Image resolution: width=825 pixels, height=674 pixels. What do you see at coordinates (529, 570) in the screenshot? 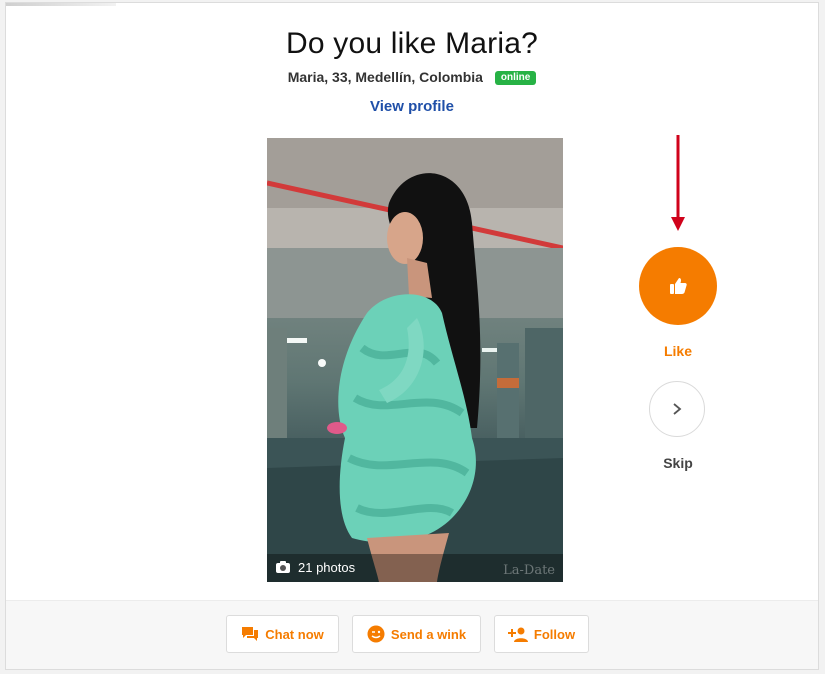
I see `watermark: La-Date` at bounding box center [529, 570].